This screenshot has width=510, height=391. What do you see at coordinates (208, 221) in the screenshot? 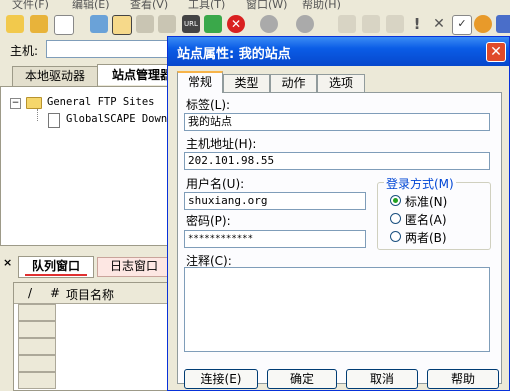
I see `password-label: 密码(P):` at bounding box center [208, 221].